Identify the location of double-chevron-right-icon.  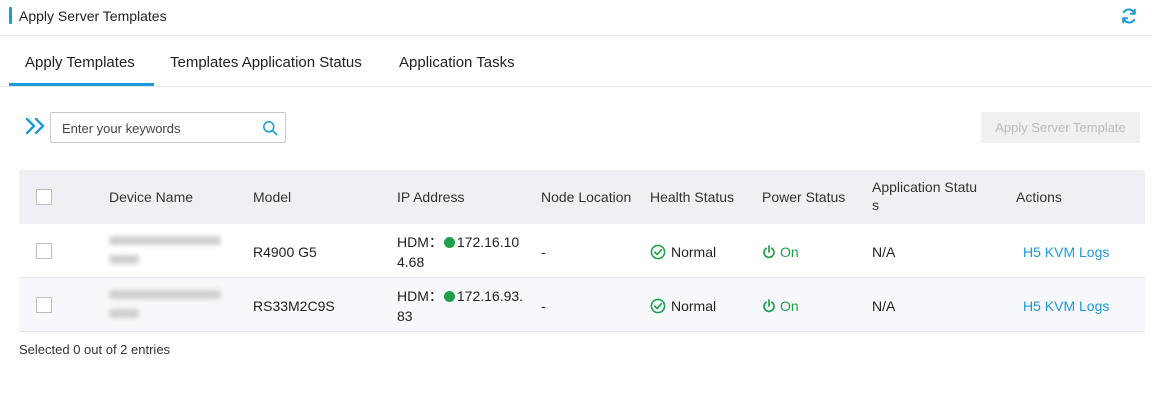
(36, 126).